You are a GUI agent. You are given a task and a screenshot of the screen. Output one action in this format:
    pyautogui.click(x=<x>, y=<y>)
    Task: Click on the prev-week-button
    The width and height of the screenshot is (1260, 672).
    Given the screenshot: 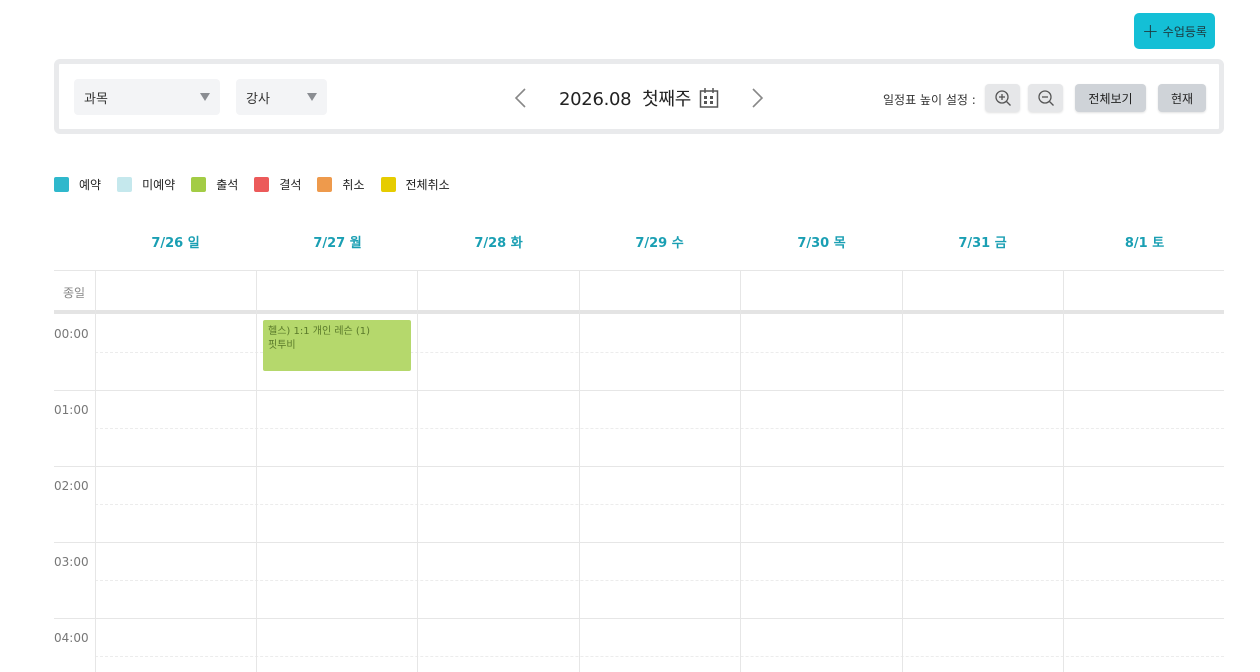 What is the action you would take?
    pyautogui.click(x=521, y=98)
    